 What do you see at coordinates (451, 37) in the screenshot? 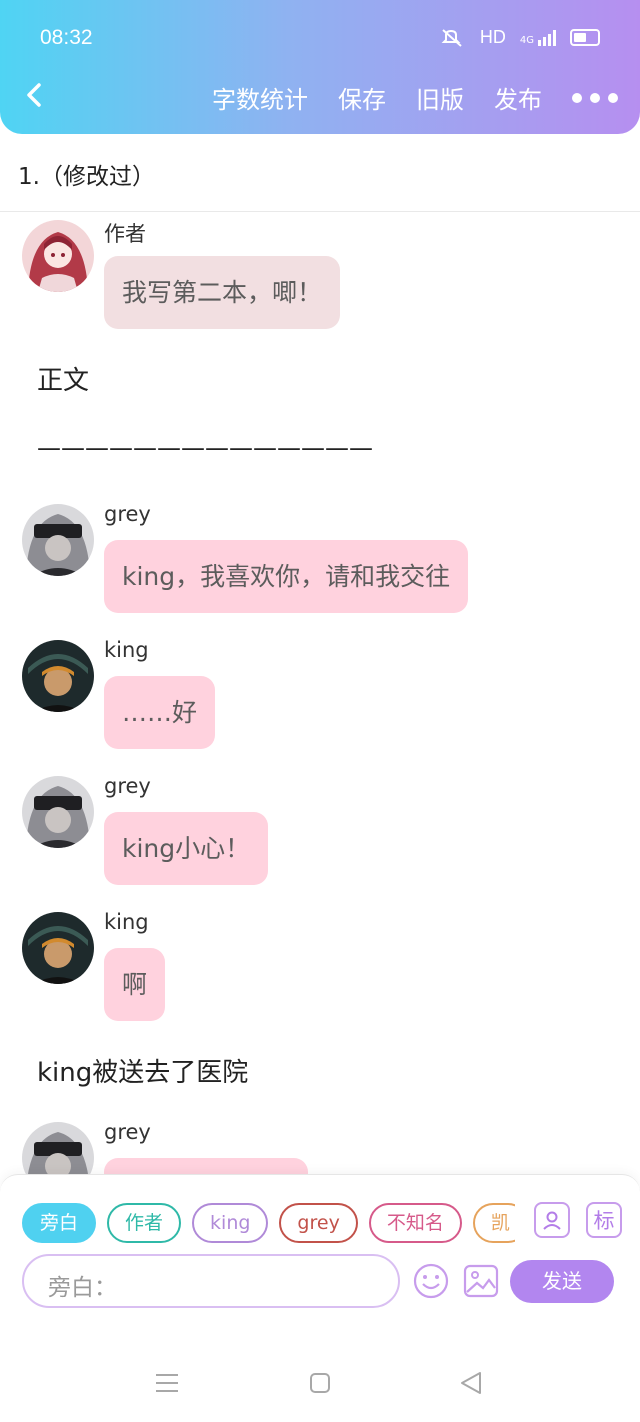
I see `mute-icon` at bounding box center [451, 37].